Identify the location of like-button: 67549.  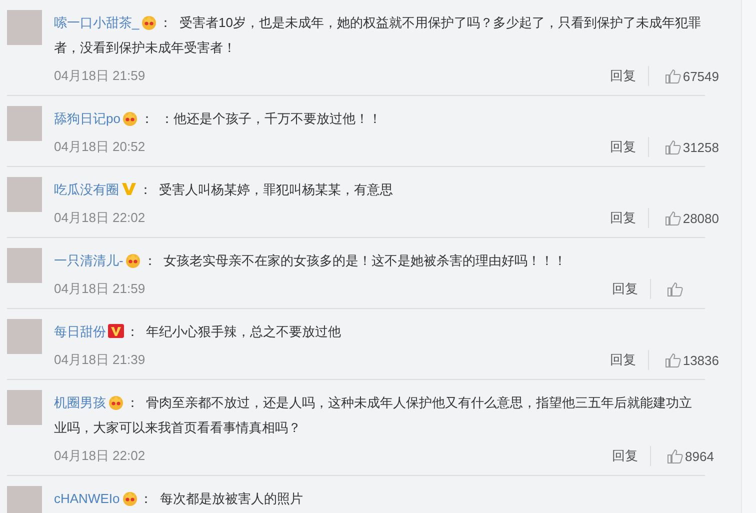
(688, 76).